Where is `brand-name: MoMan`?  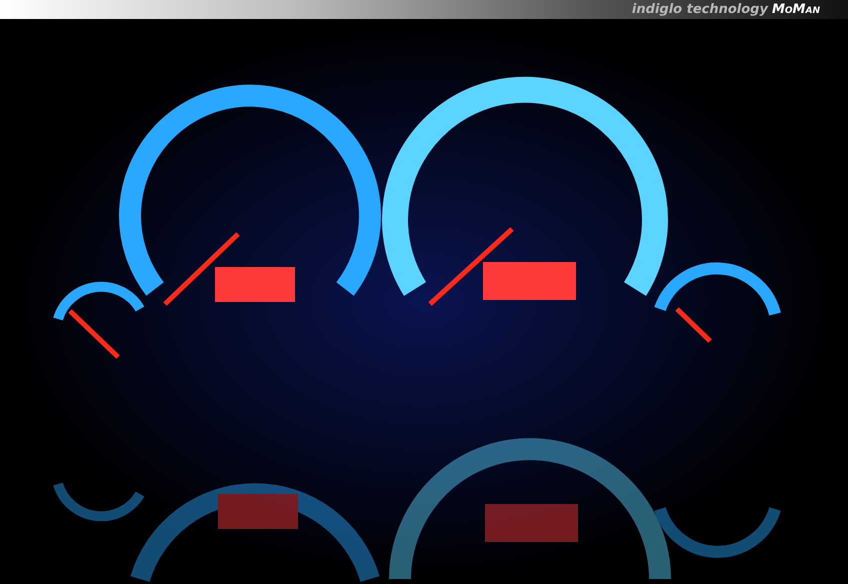 brand-name: MoMan is located at coordinates (796, 10).